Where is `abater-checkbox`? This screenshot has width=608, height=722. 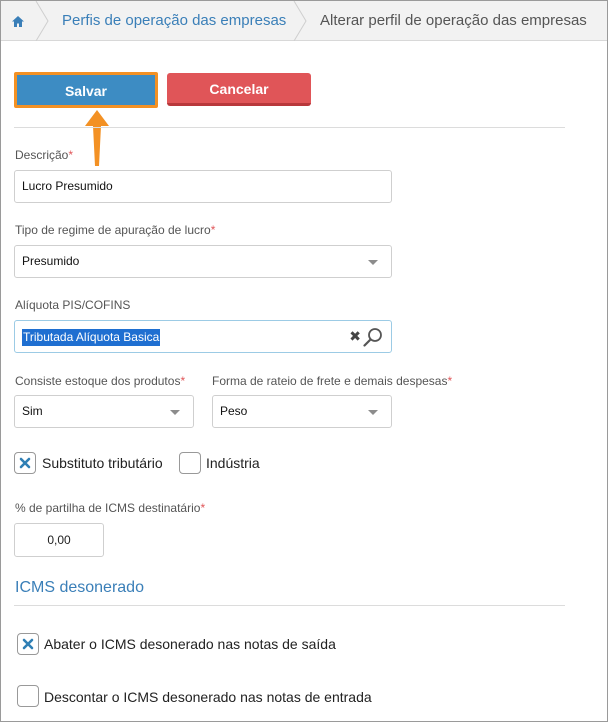
abater-checkbox is located at coordinates (28, 644).